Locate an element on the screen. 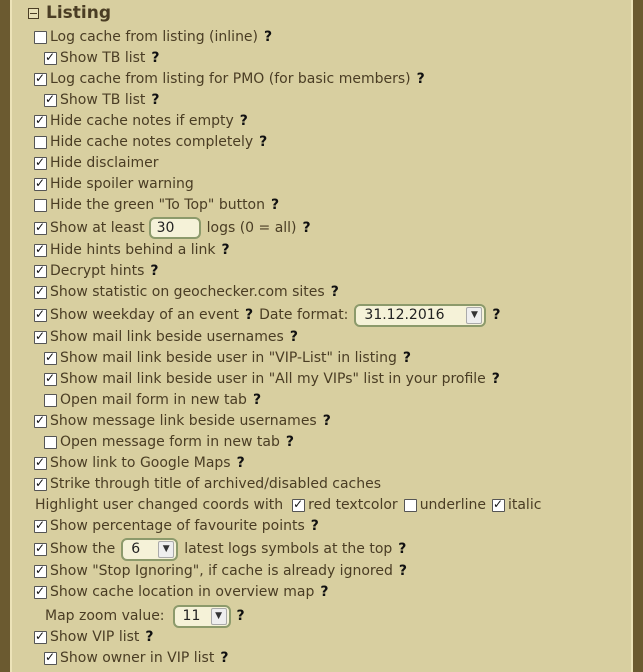 This screenshot has width=643, height=672. setting-cache-location-map: Show cache location in overview map ? is located at coordinates (181, 592).